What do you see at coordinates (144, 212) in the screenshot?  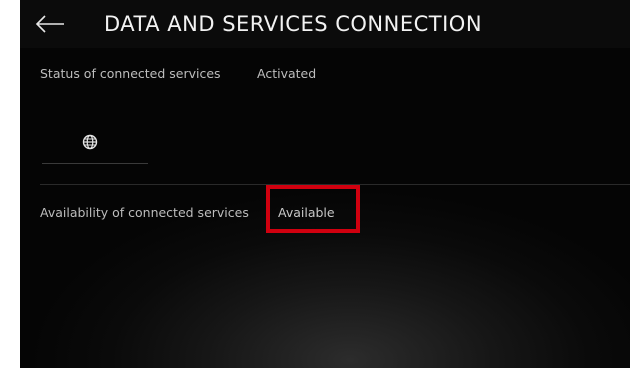 I see `availability-label: Availability of connected services` at bounding box center [144, 212].